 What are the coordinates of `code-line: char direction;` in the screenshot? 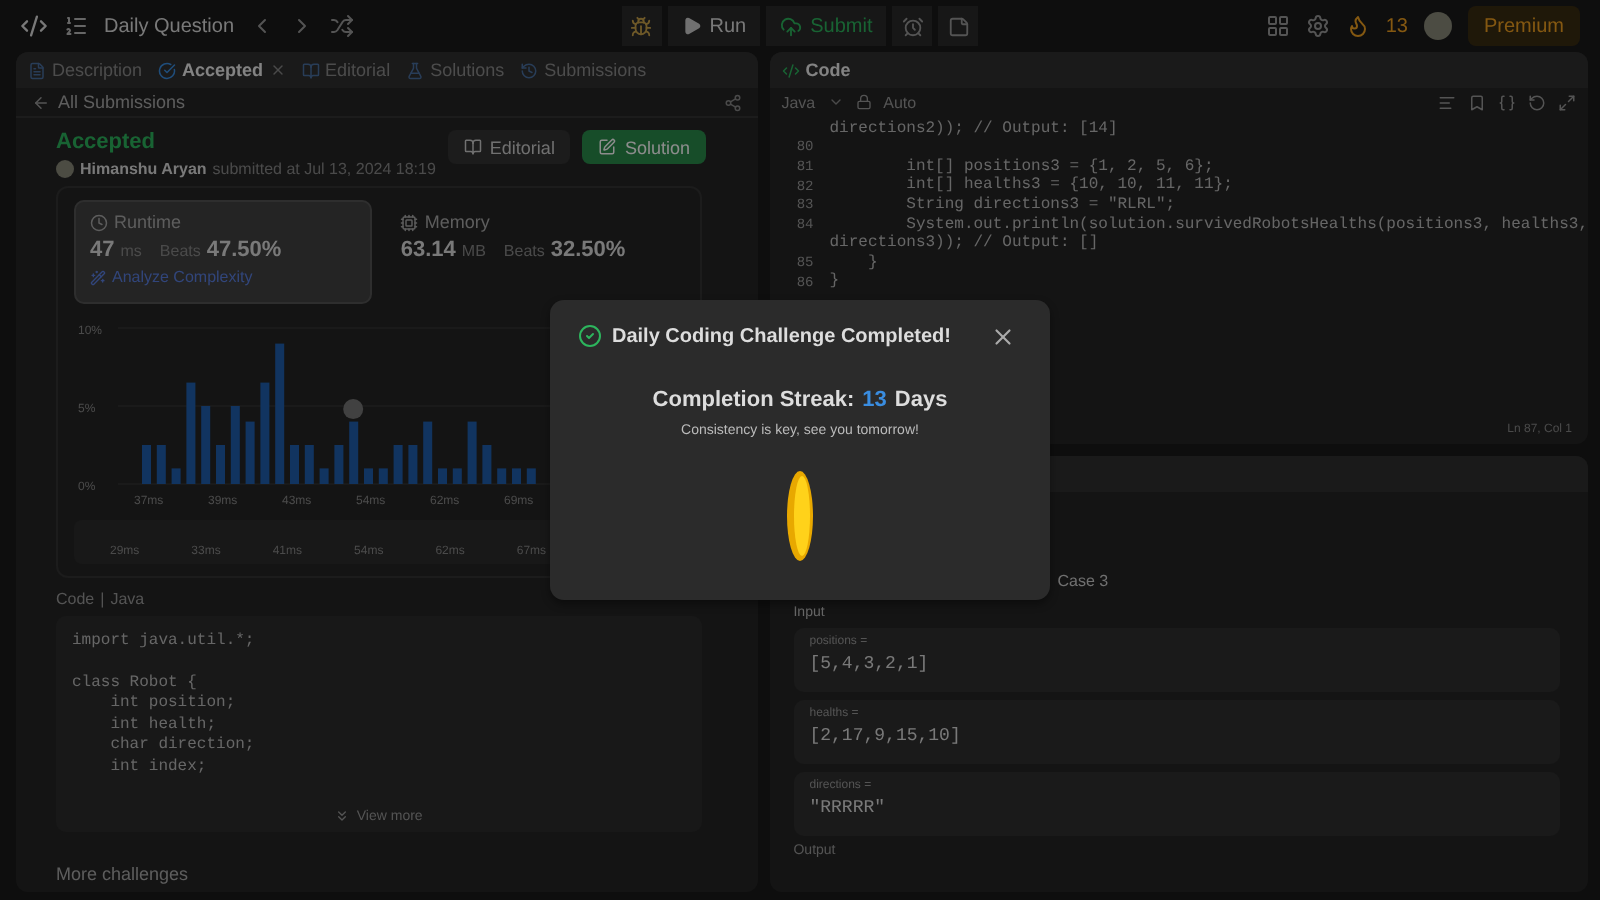 It's located at (182, 746).